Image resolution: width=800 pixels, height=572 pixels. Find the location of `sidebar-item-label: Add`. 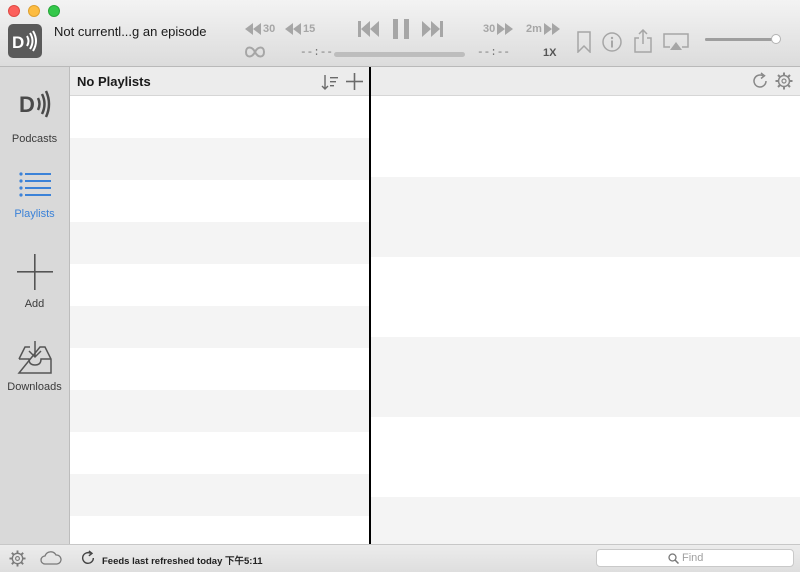

sidebar-item-label: Add is located at coordinates (34, 304).